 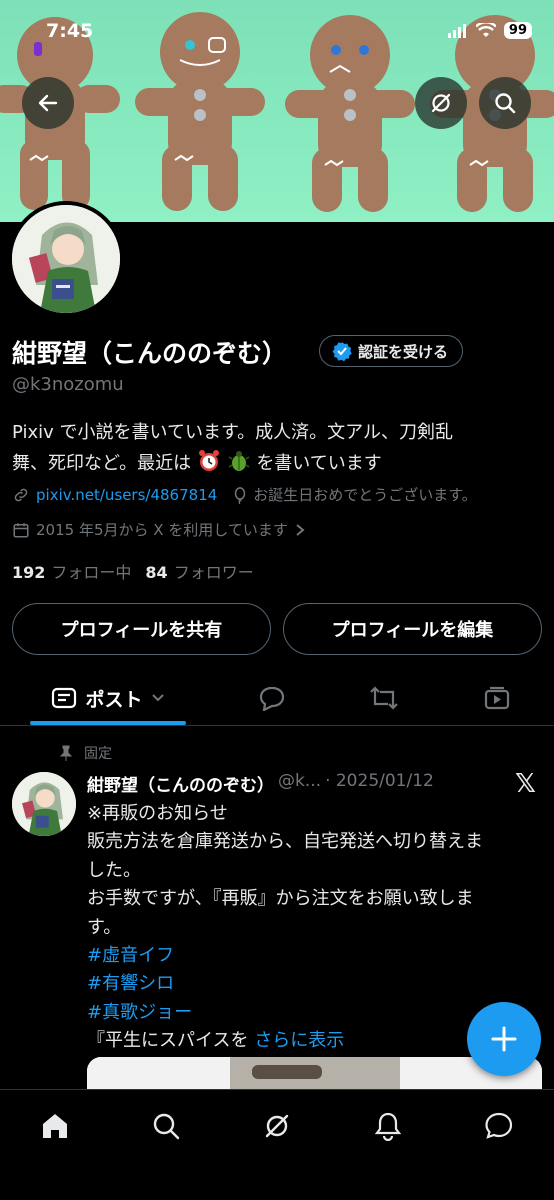 I want to click on compose-post-button, so click(x=504, y=1039).